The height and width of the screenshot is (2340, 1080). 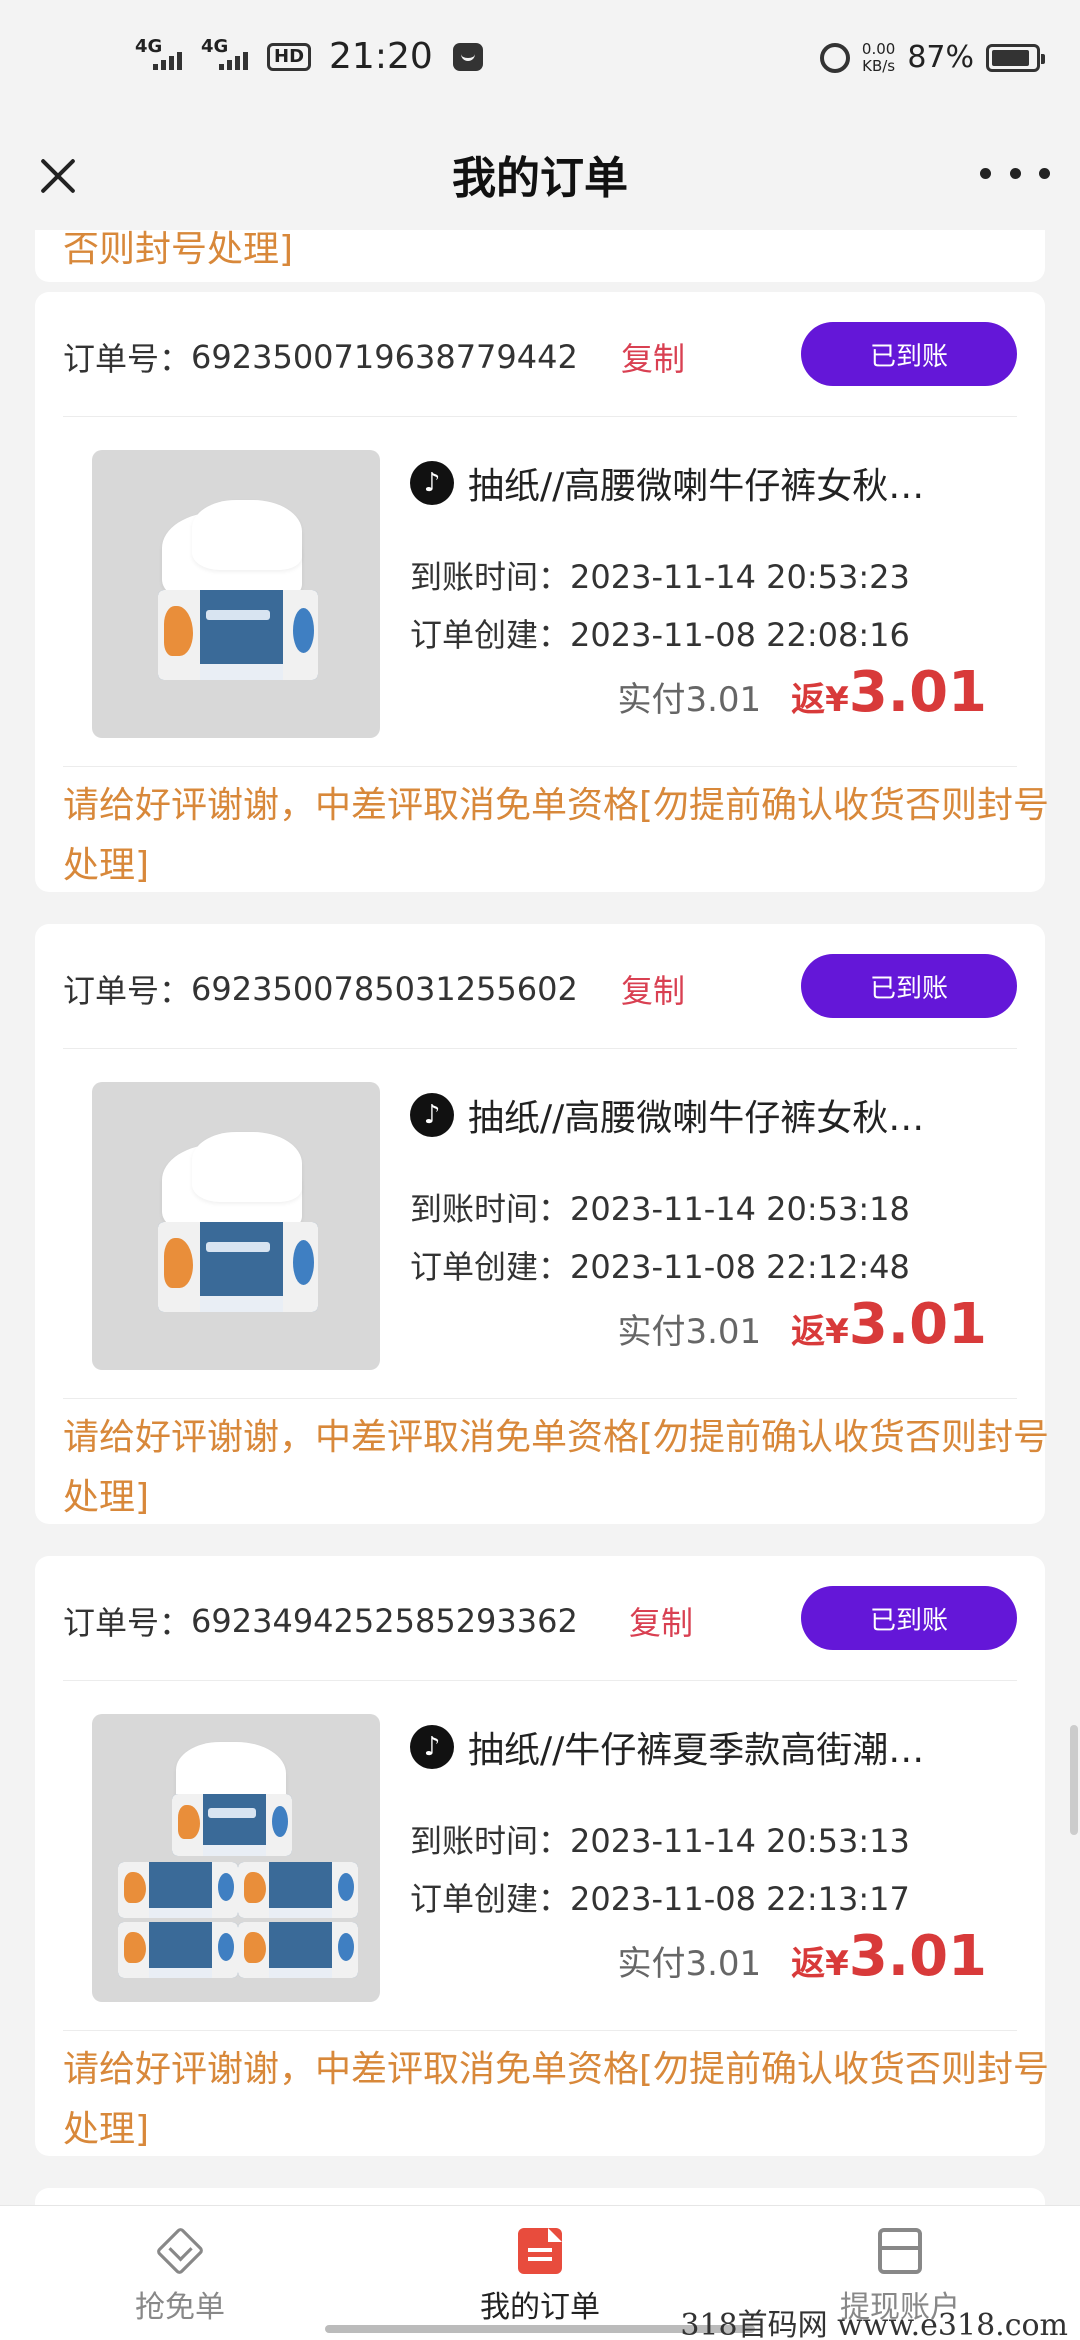 What do you see at coordinates (384, 1621) in the screenshot?
I see `order-number: 6923494252585293362` at bounding box center [384, 1621].